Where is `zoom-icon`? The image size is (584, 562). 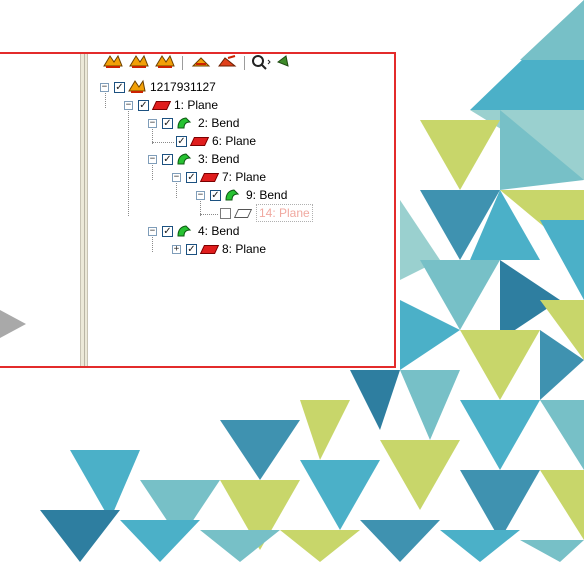
zoom-icon is located at coordinates (261, 62).